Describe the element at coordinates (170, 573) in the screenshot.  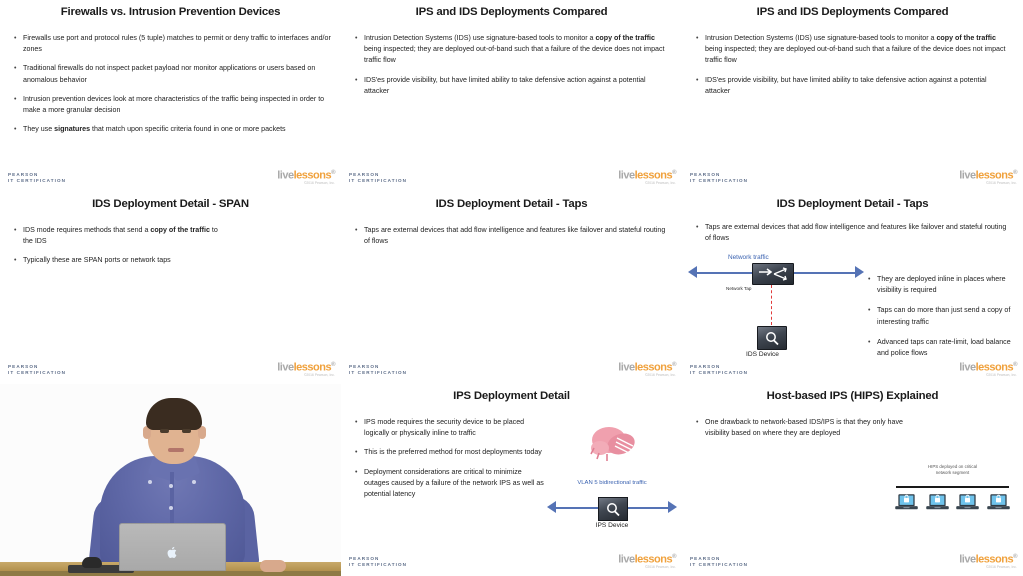
I see `desk-edge` at that location.